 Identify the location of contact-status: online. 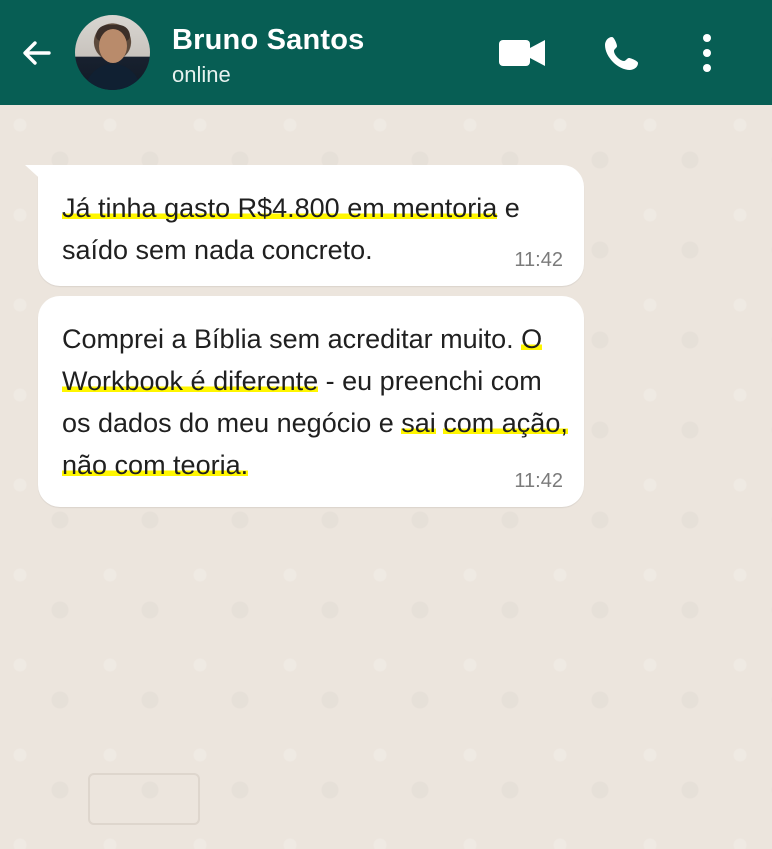
(201, 74).